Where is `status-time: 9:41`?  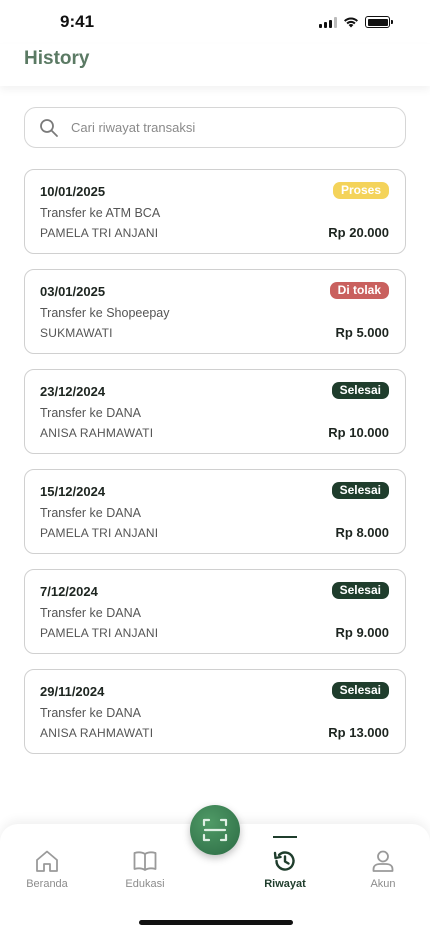
status-time: 9:41 is located at coordinates (77, 21).